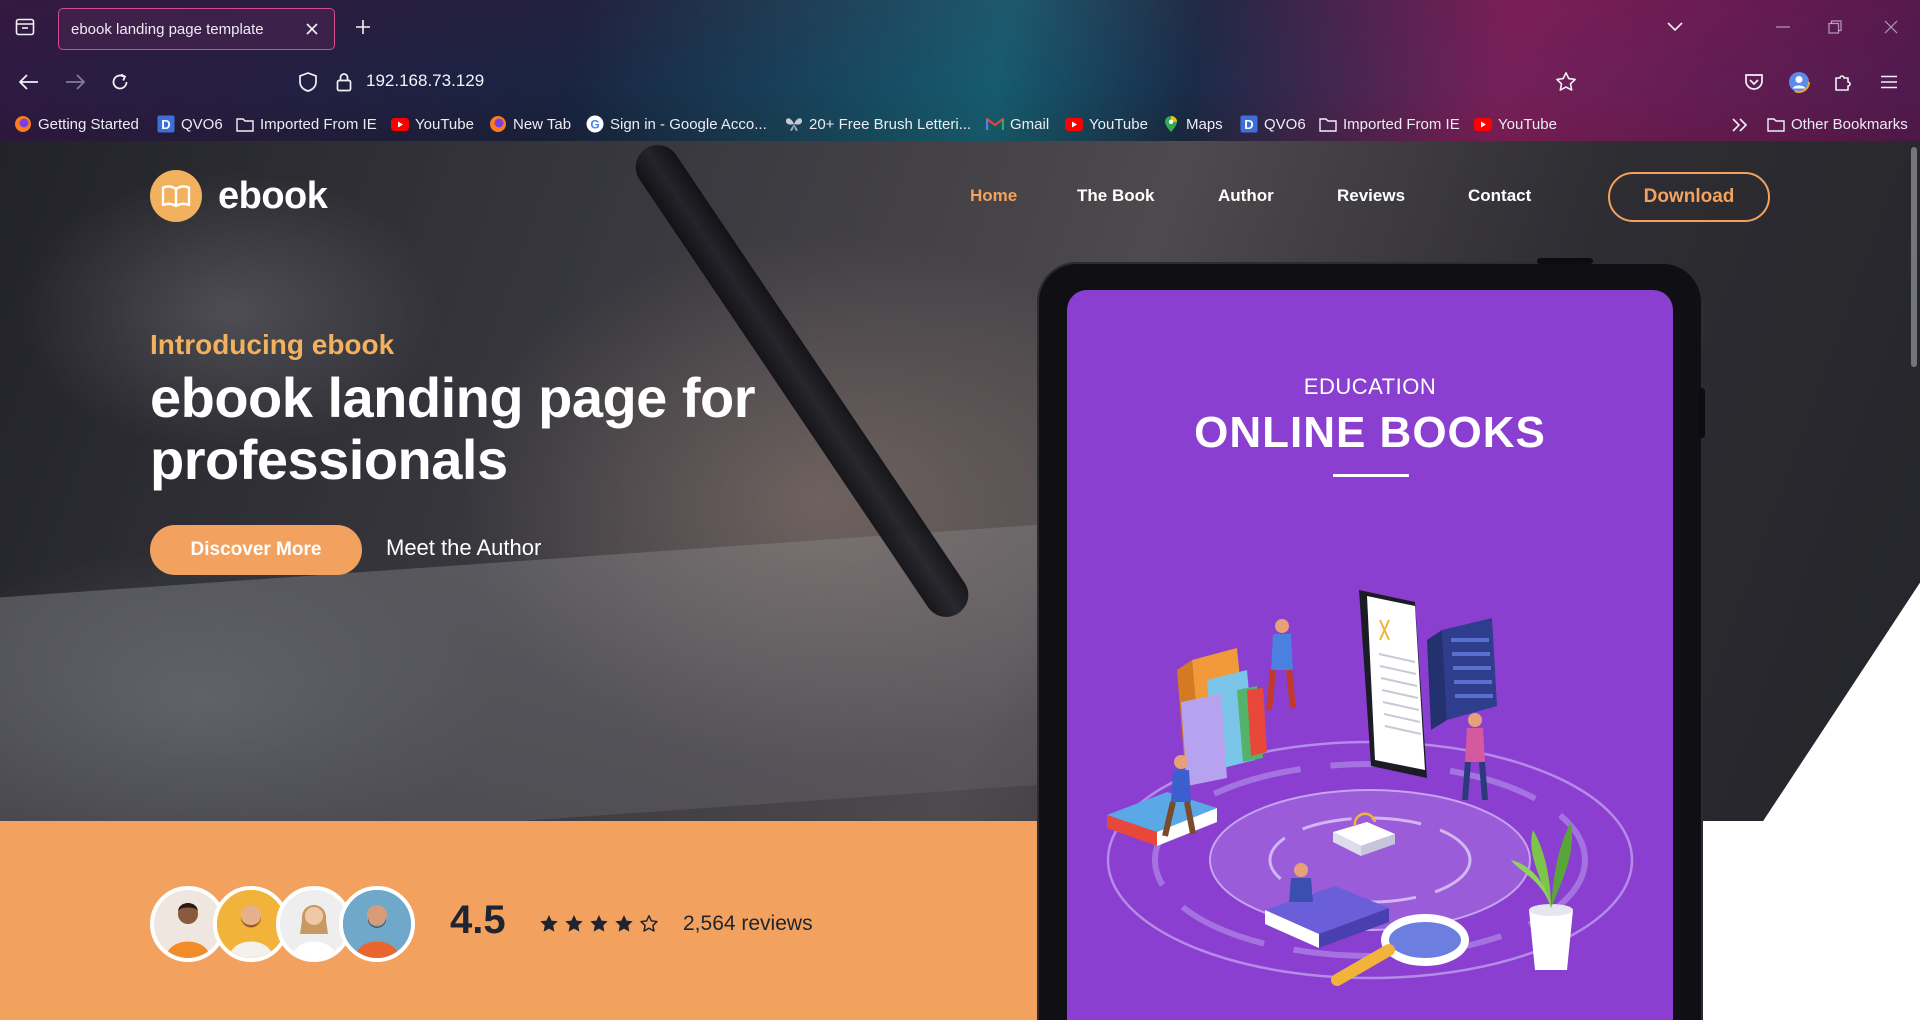  Describe the element at coordinates (794, 124) in the screenshot. I see `butterfly-icon` at that location.